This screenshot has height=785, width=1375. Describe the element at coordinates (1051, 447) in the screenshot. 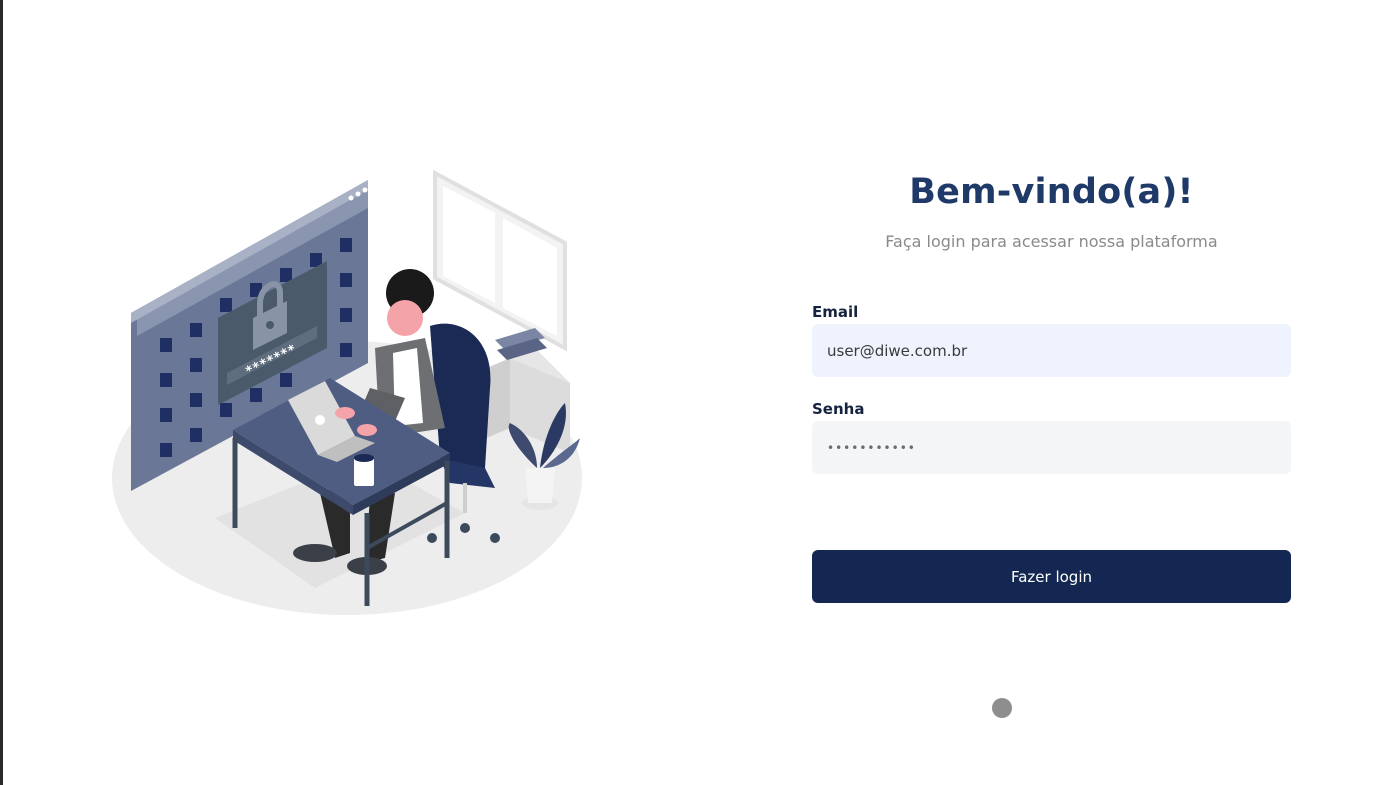

I see `password-field` at that location.